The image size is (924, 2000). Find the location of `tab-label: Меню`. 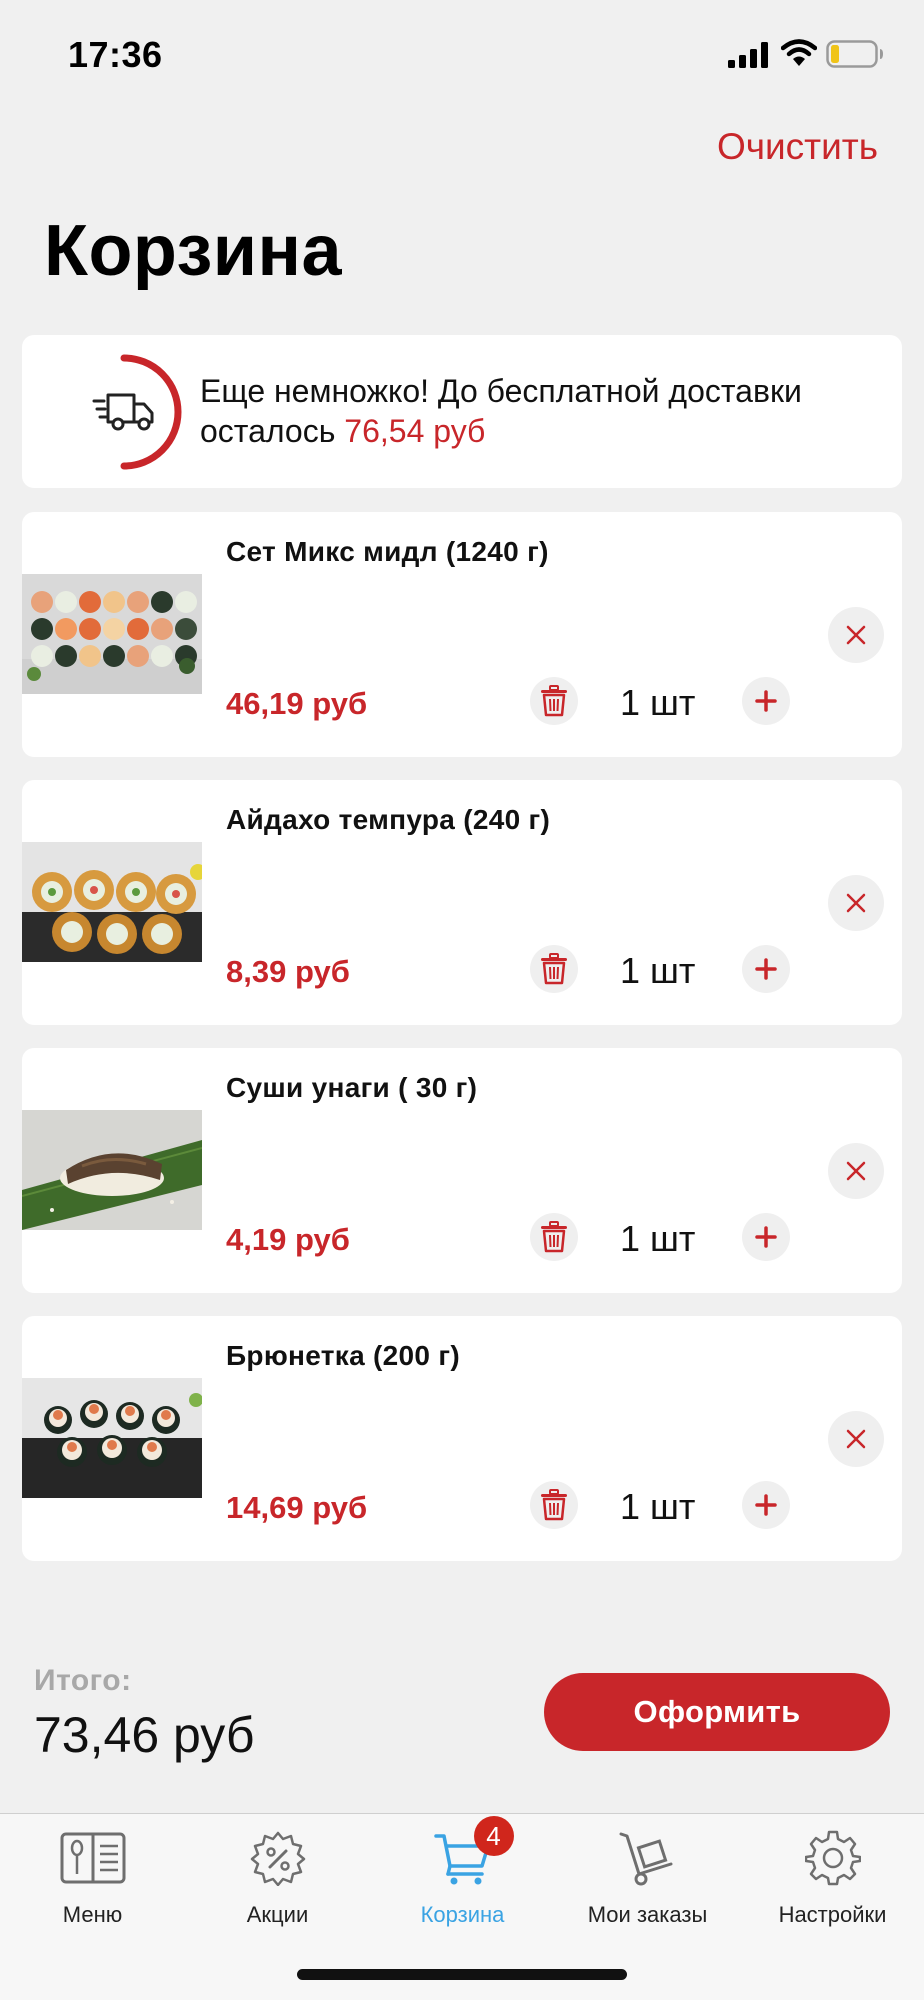

tab-label: Меню is located at coordinates (92, 1914).